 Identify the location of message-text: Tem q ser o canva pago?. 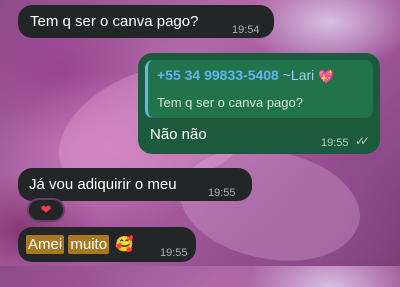
(114, 21).